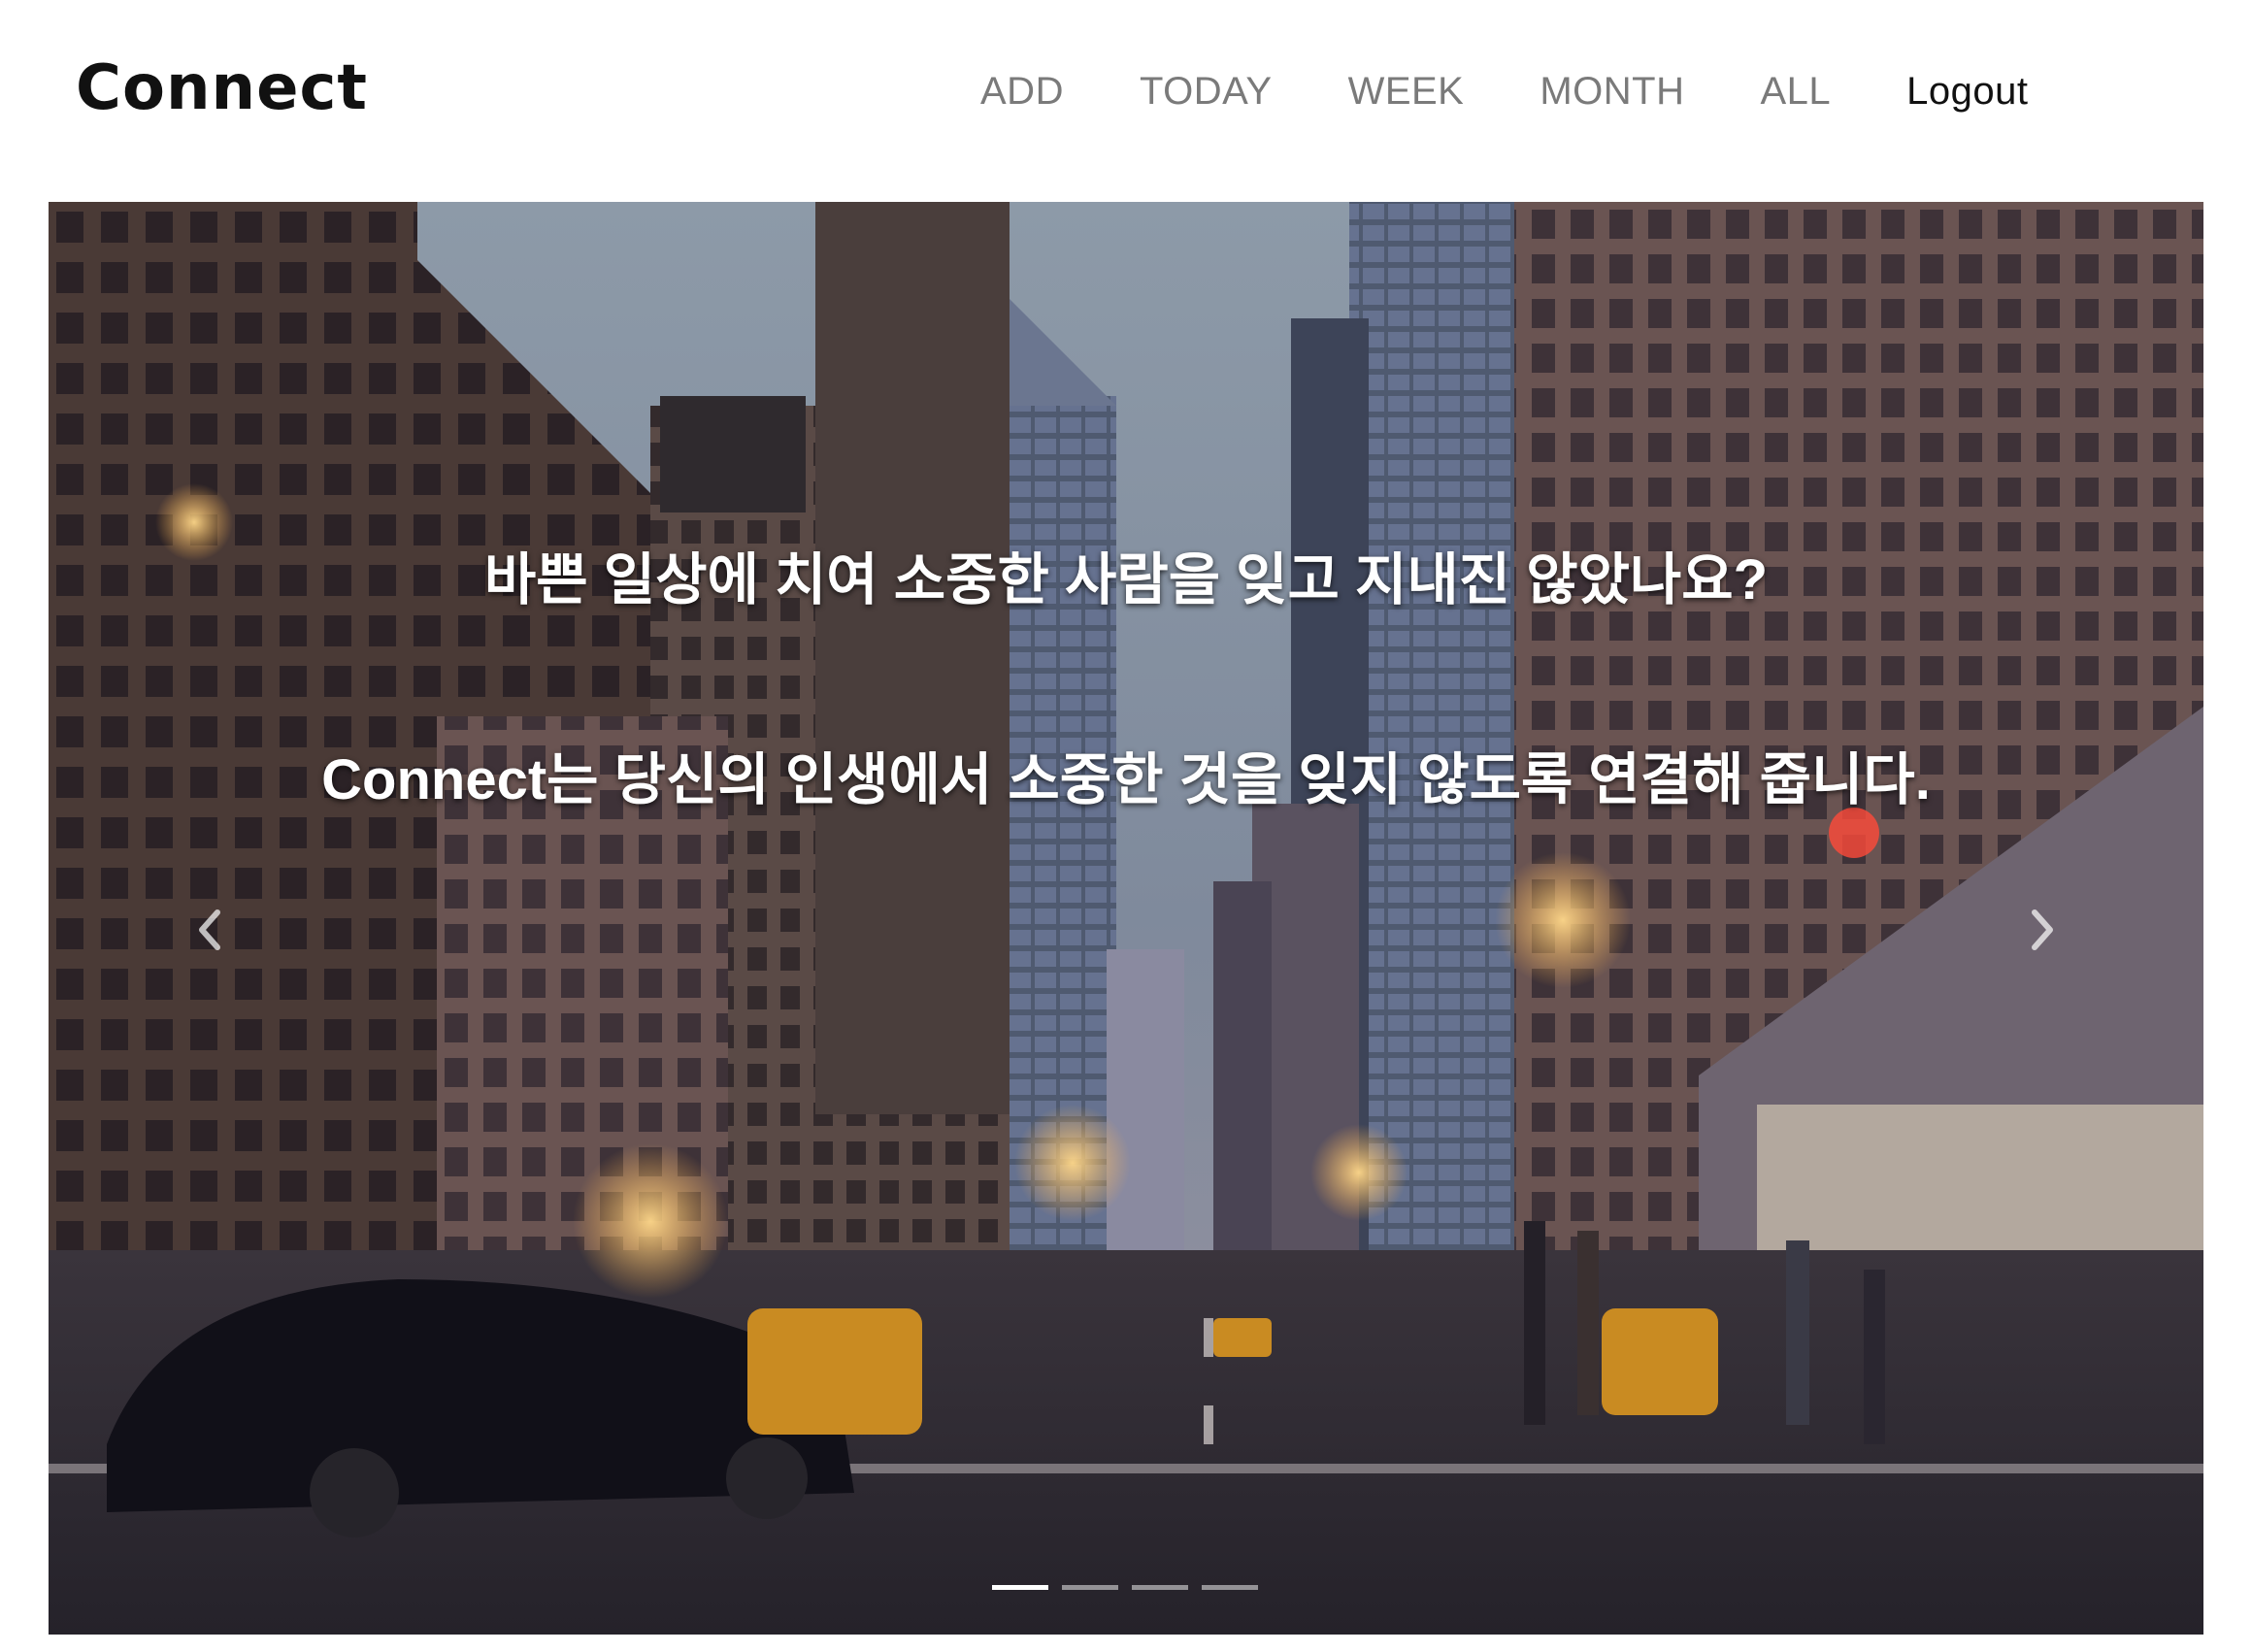 This screenshot has height=1652, width=2252. Describe the element at coordinates (1126, 579) in the screenshot. I see `hero-caption-line1: 바쁜 일상에 치여 소중한 사람을 잊고 지내진 않았나요?` at that location.